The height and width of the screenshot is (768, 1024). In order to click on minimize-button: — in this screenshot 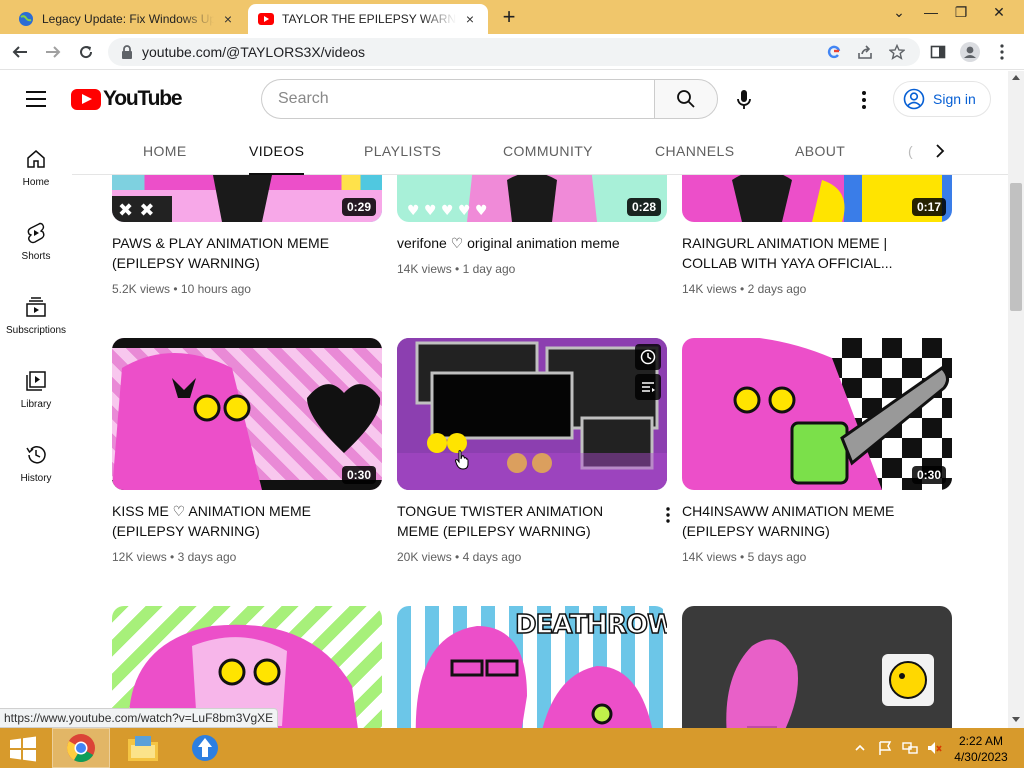, I will do `click(931, 13)`.